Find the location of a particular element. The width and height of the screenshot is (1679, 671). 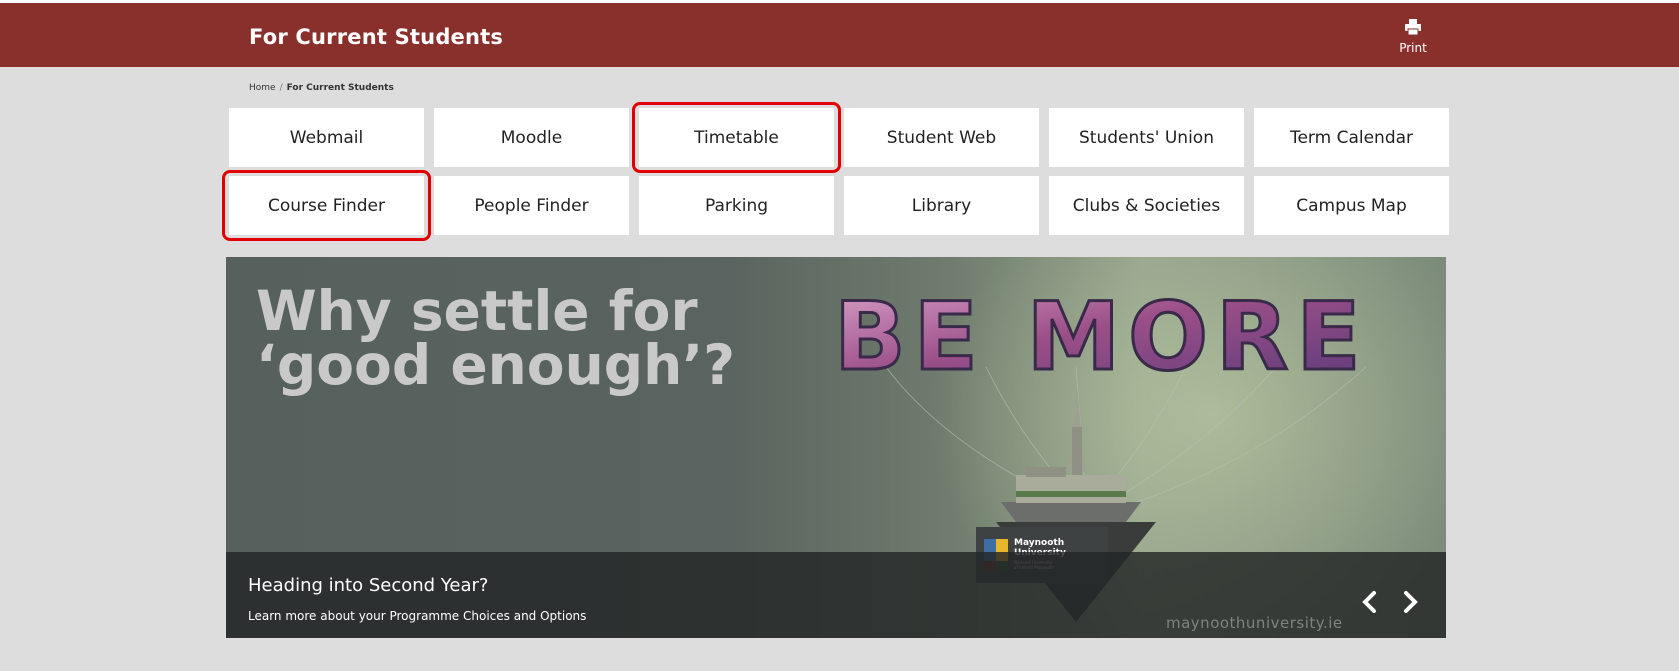

quick-link-student-web: Student Web is located at coordinates (941, 137).